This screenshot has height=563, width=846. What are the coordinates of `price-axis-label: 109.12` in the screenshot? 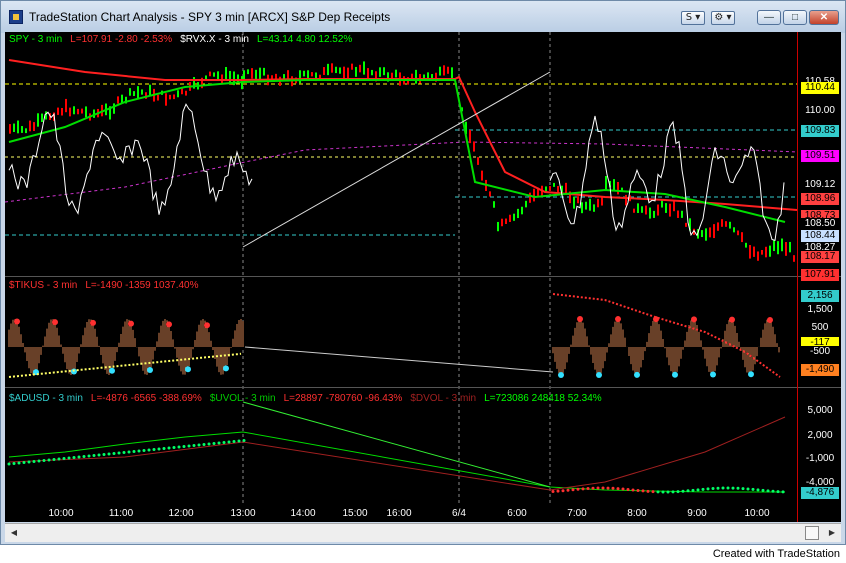 It's located at (820, 185).